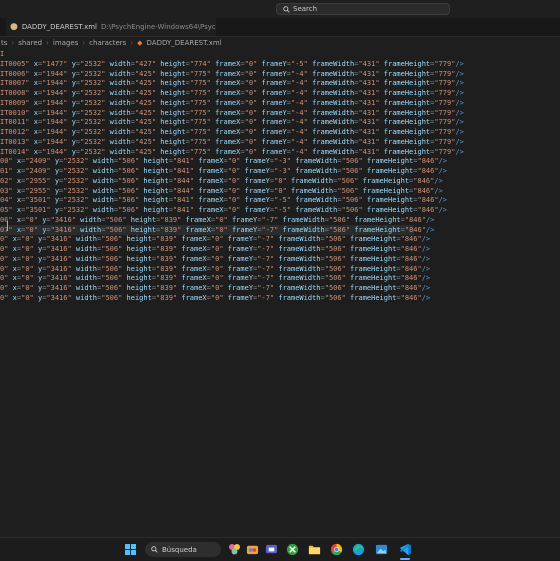 This screenshot has width=560, height=561. Describe the element at coordinates (65, 43) in the screenshot. I see `breadcrumb-item: images` at that location.